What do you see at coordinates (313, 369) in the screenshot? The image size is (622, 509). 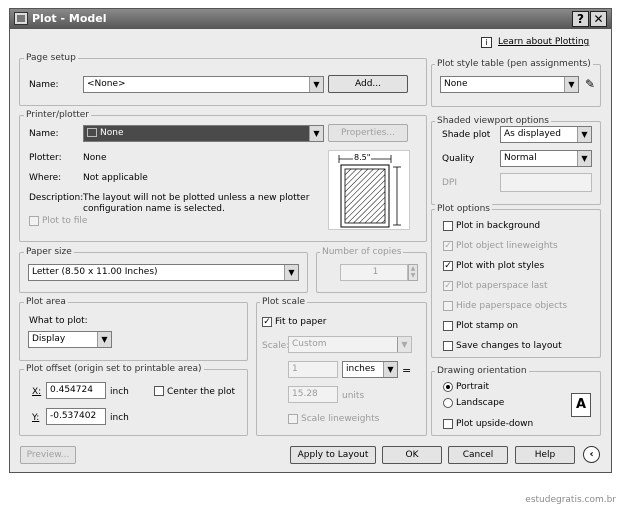 I see `scale-value1-input: 1` at bounding box center [313, 369].